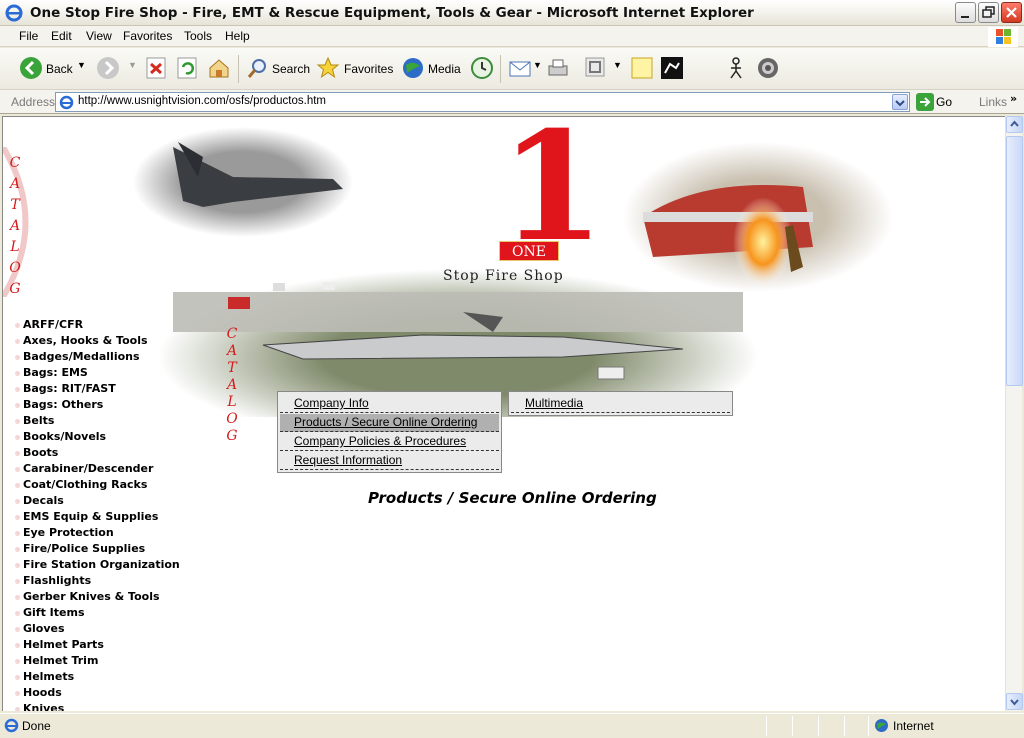  What do you see at coordinates (1013, 98) in the screenshot?
I see `links-chevron-icon: »` at bounding box center [1013, 98].